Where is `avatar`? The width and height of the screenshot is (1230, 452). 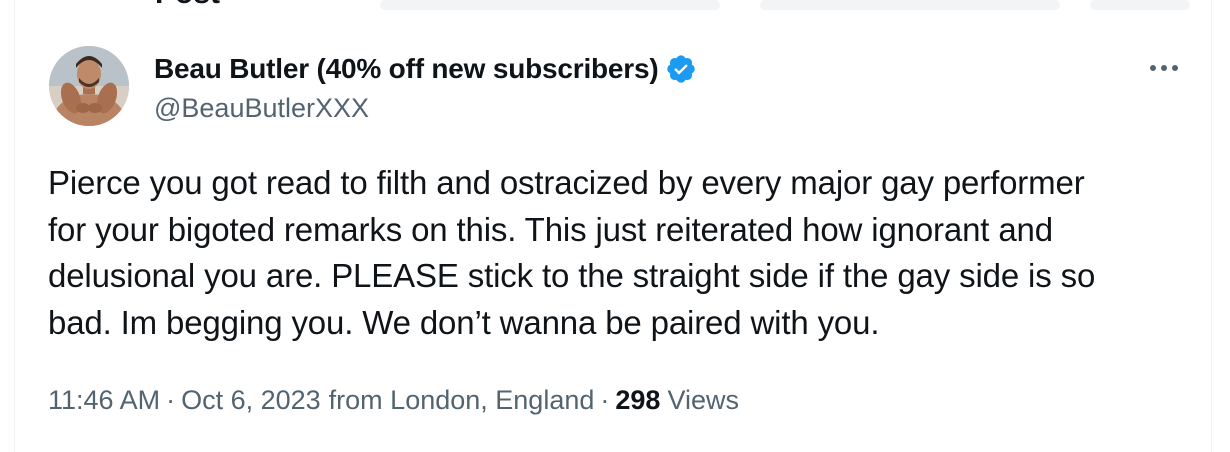
avatar is located at coordinates (89, 86).